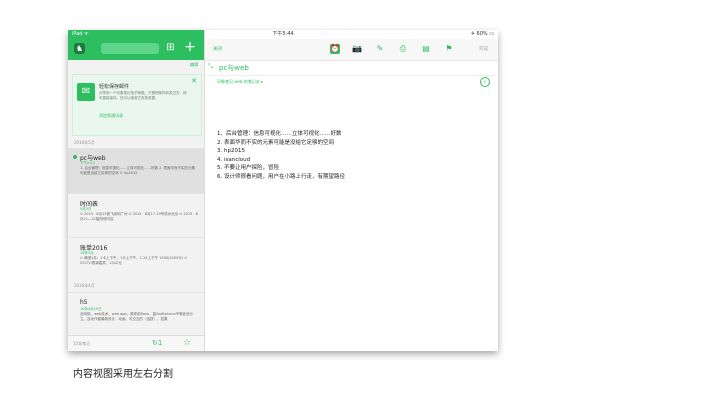 This screenshot has height=400, width=711. I want to click on pen-icon: ✎, so click(380, 49).